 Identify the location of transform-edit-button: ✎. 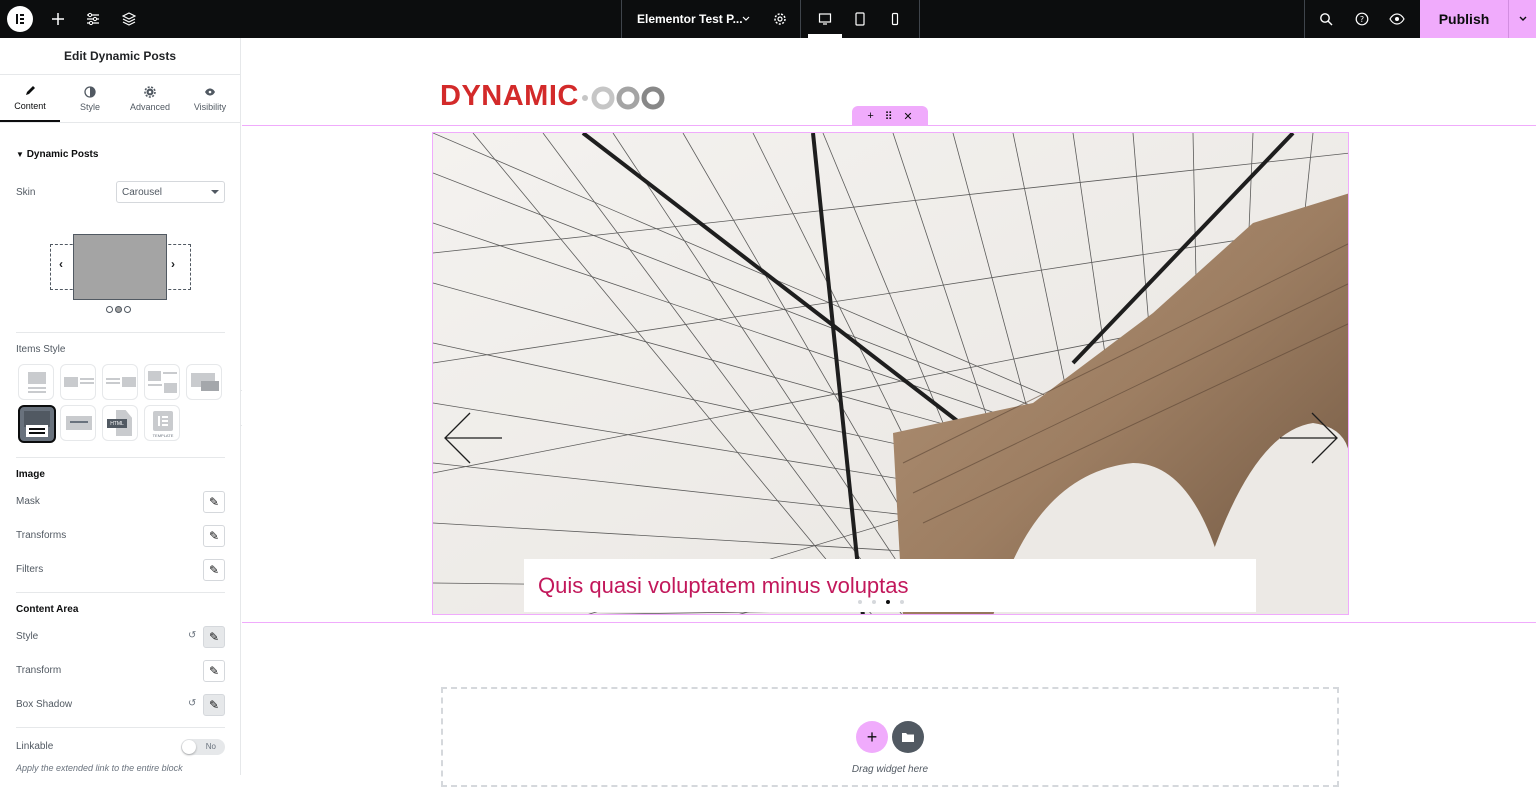
(214, 671).